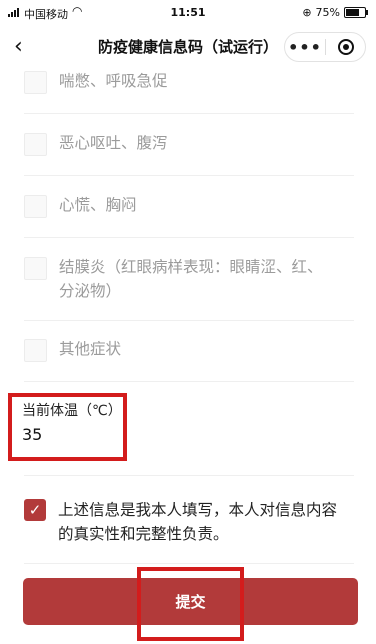 This screenshot has height=644, width=376. I want to click on symptom-label: 其他症状, so click(90, 349).